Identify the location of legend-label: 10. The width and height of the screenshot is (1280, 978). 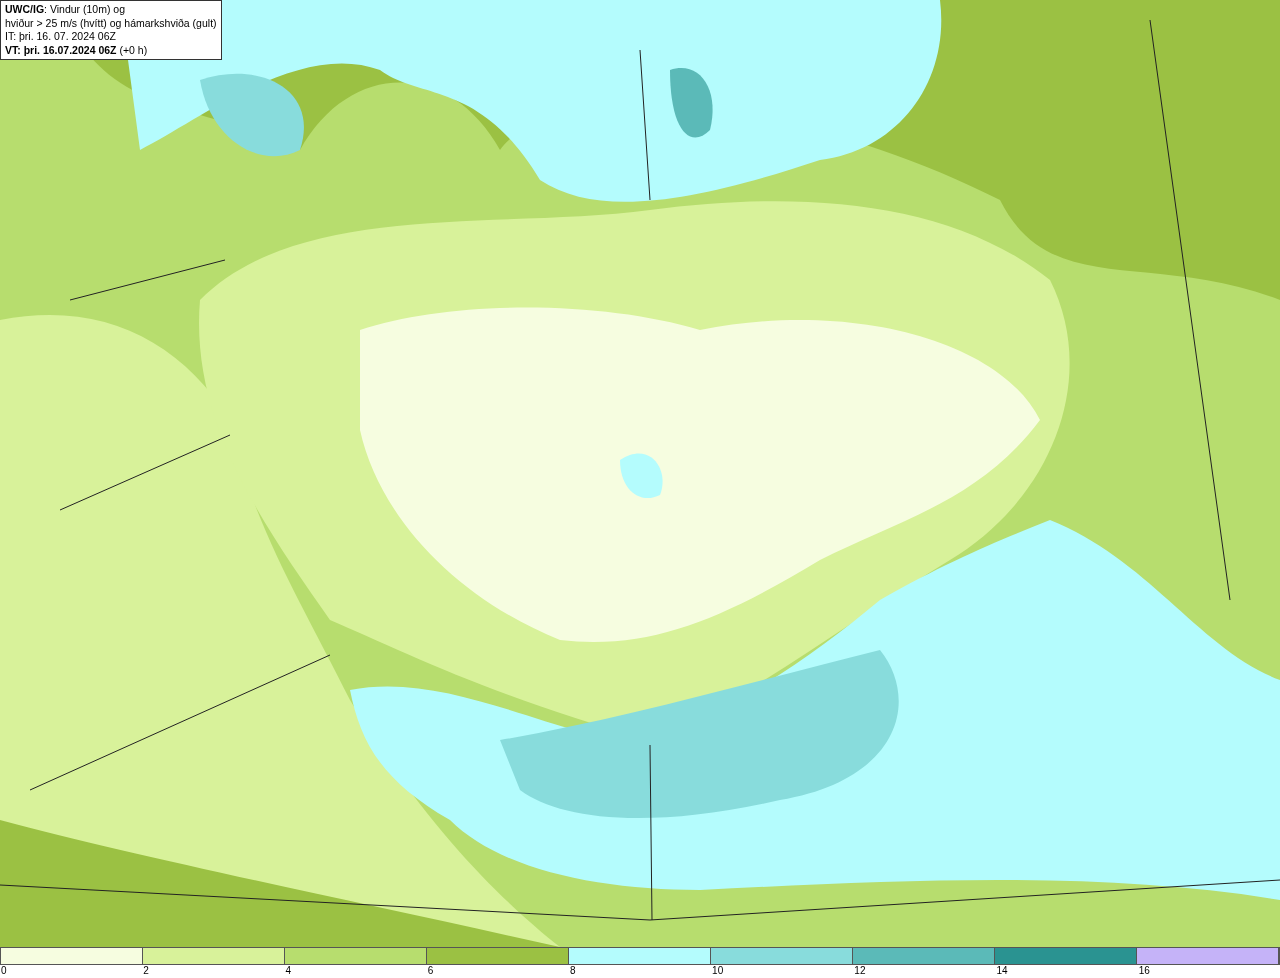
(718, 970).